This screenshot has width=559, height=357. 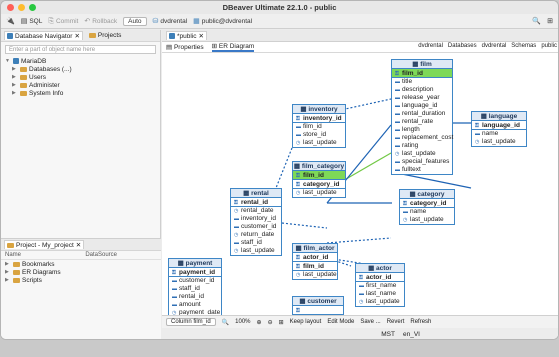 What do you see at coordinates (430, 46) in the screenshot?
I see `crumb-connection: dvdrental` at bounding box center [430, 46].